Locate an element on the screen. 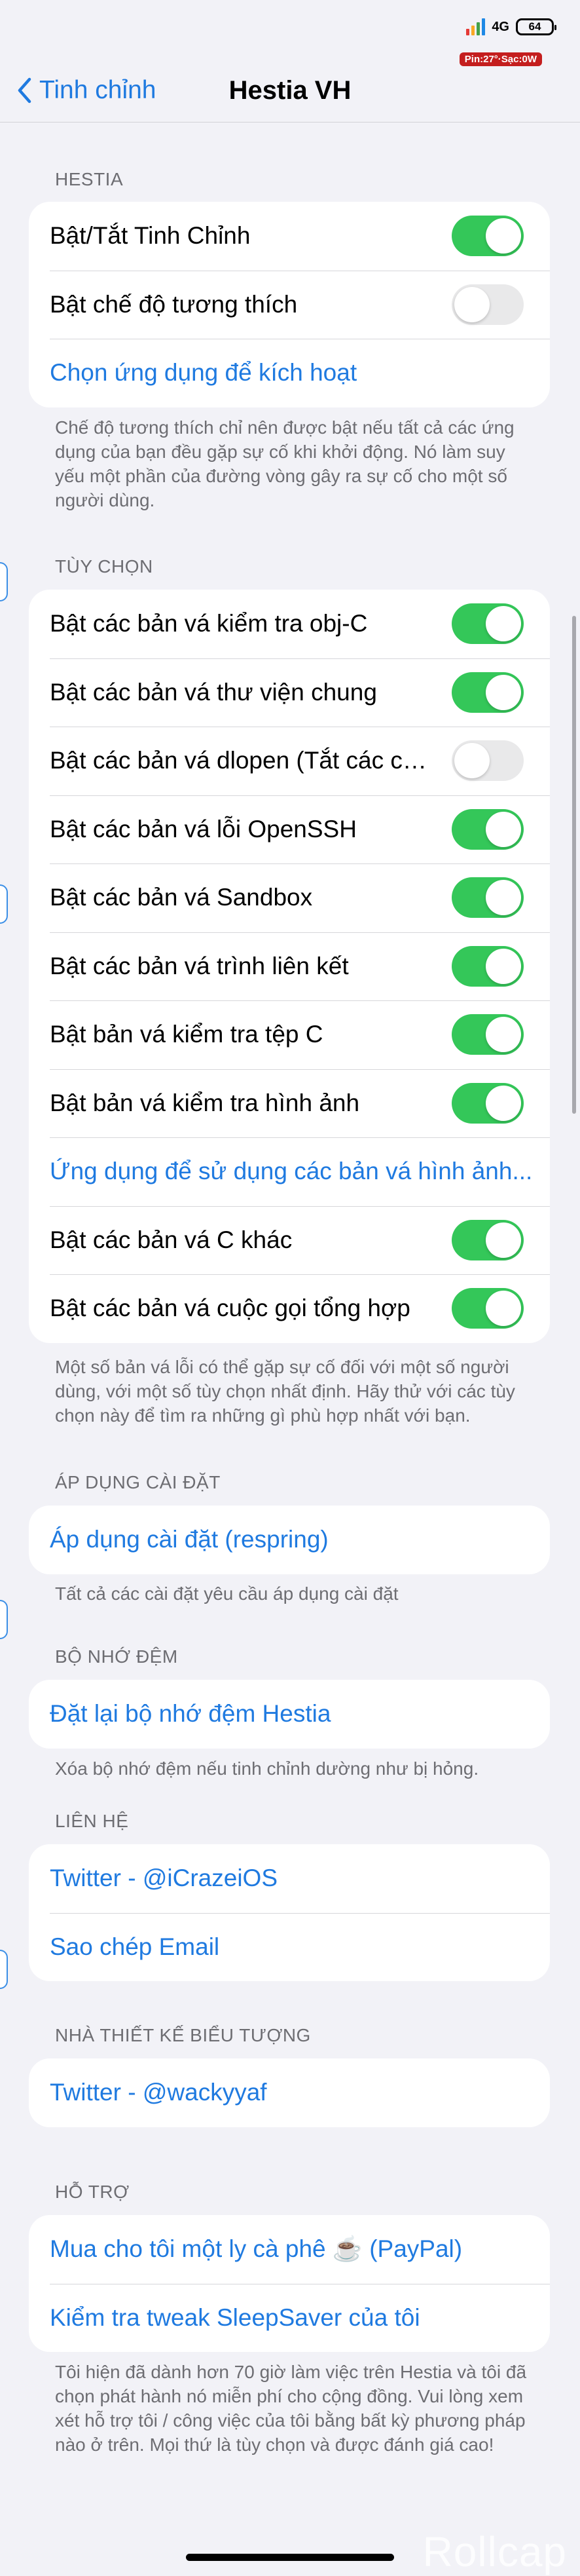 This screenshot has width=580, height=2576. section-header-options: TÙY CHỌN is located at coordinates (104, 566).